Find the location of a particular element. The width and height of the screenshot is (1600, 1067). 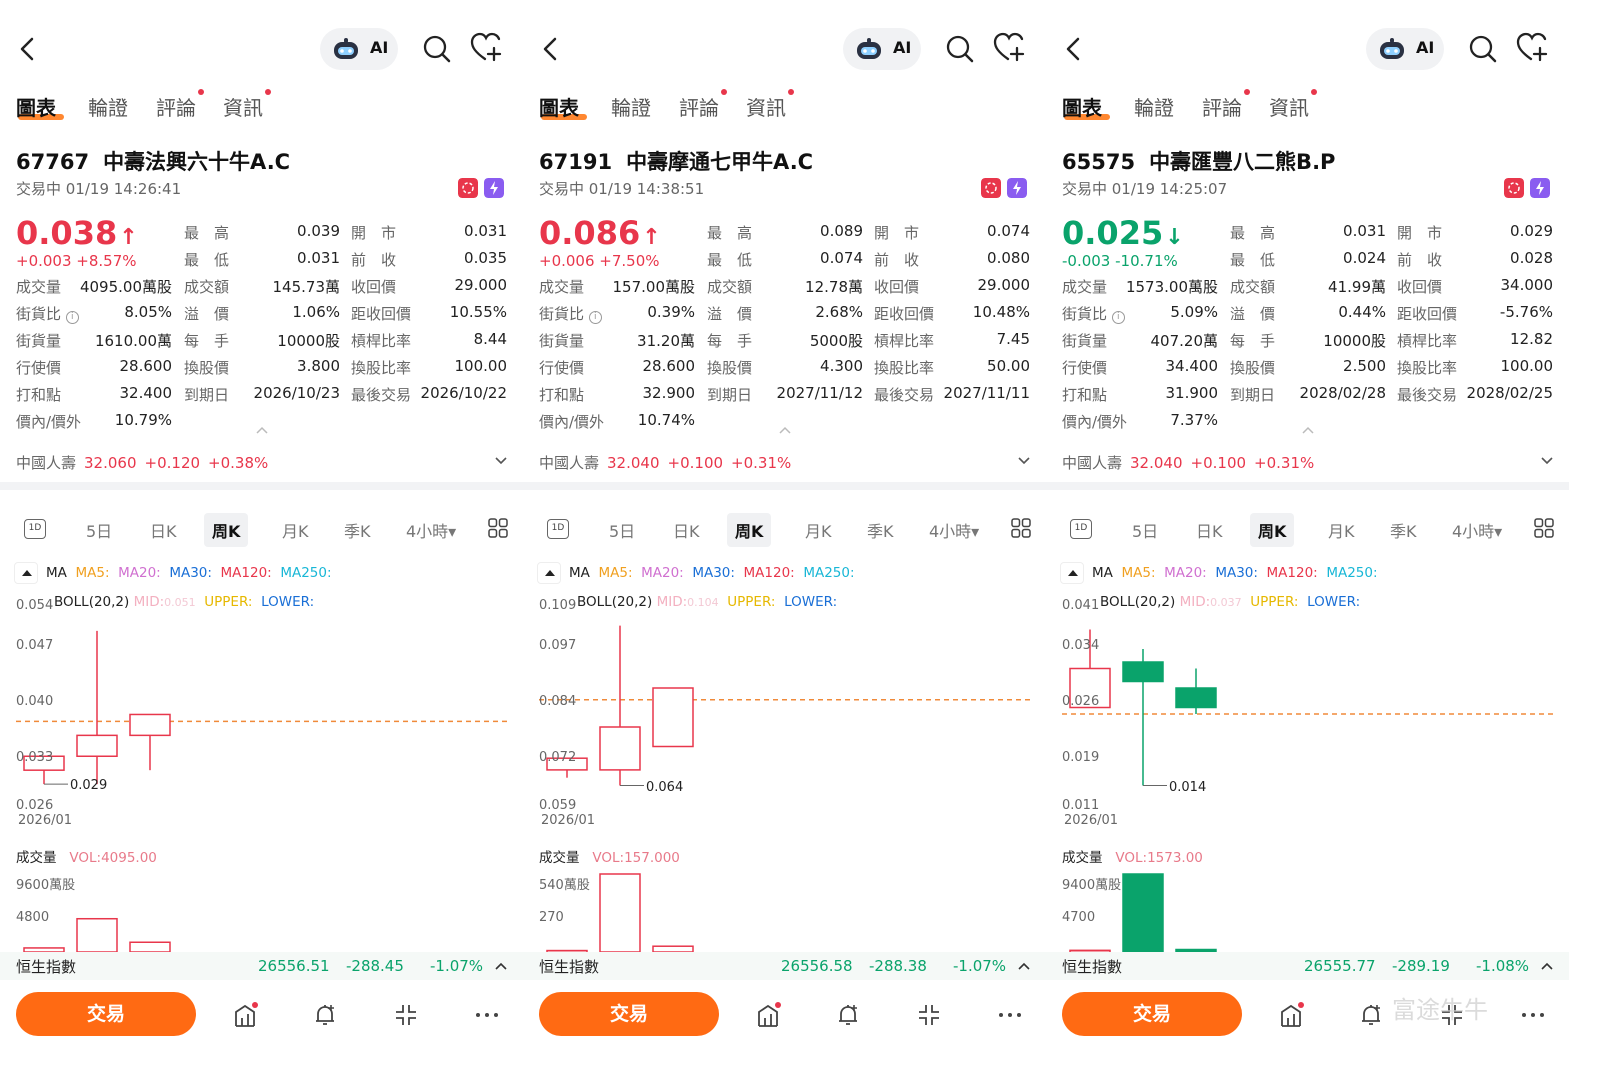

quote-label-conv: 換股價 is located at coordinates (207, 368).